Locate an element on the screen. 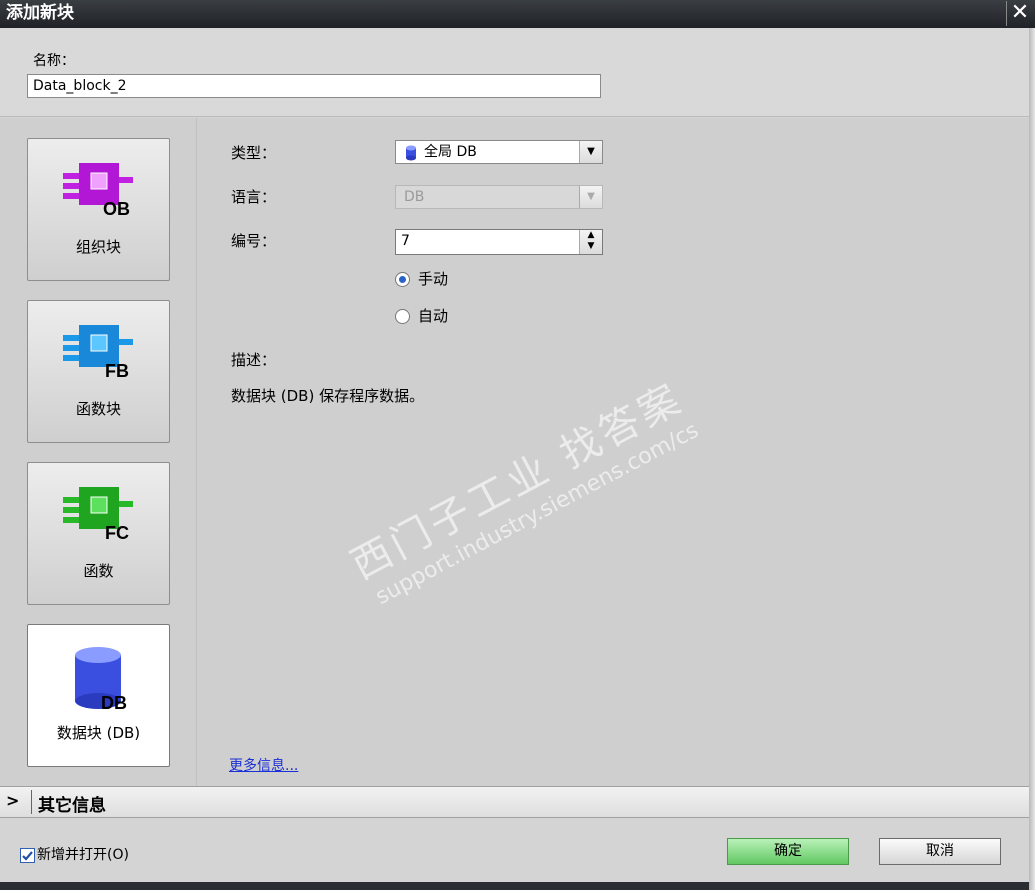  dialog-title: 添加新块 is located at coordinates (40, 13).